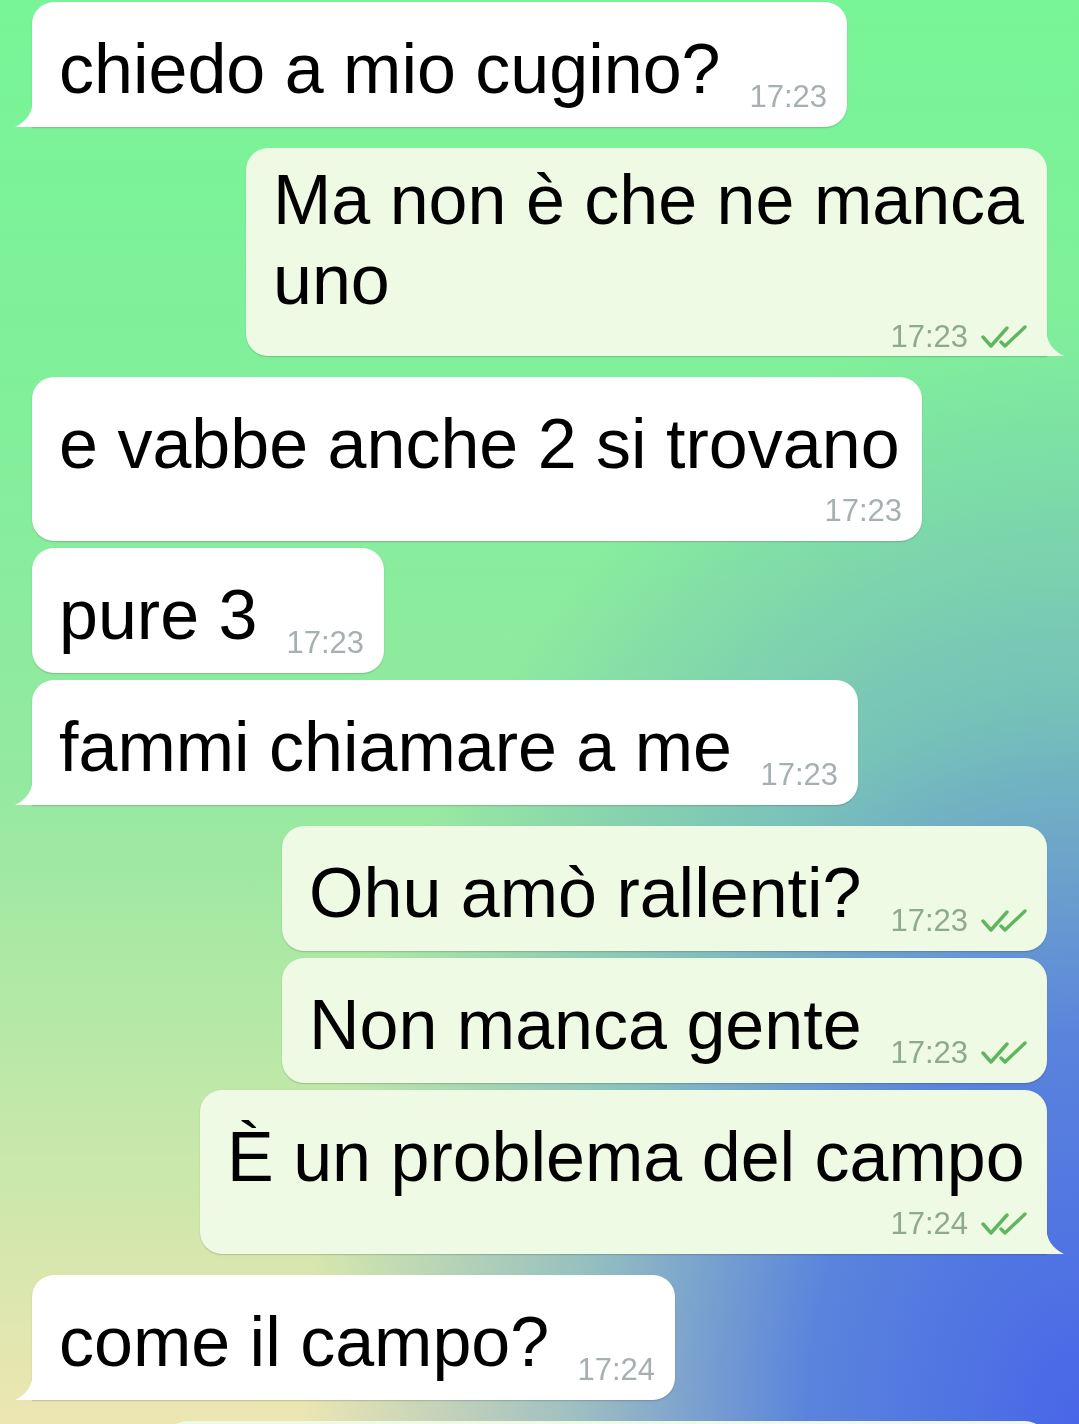  What do you see at coordinates (626, 1157) in the screenshot?
I see `message-text: È un problema del campo` at bounding box center [626, 1157].